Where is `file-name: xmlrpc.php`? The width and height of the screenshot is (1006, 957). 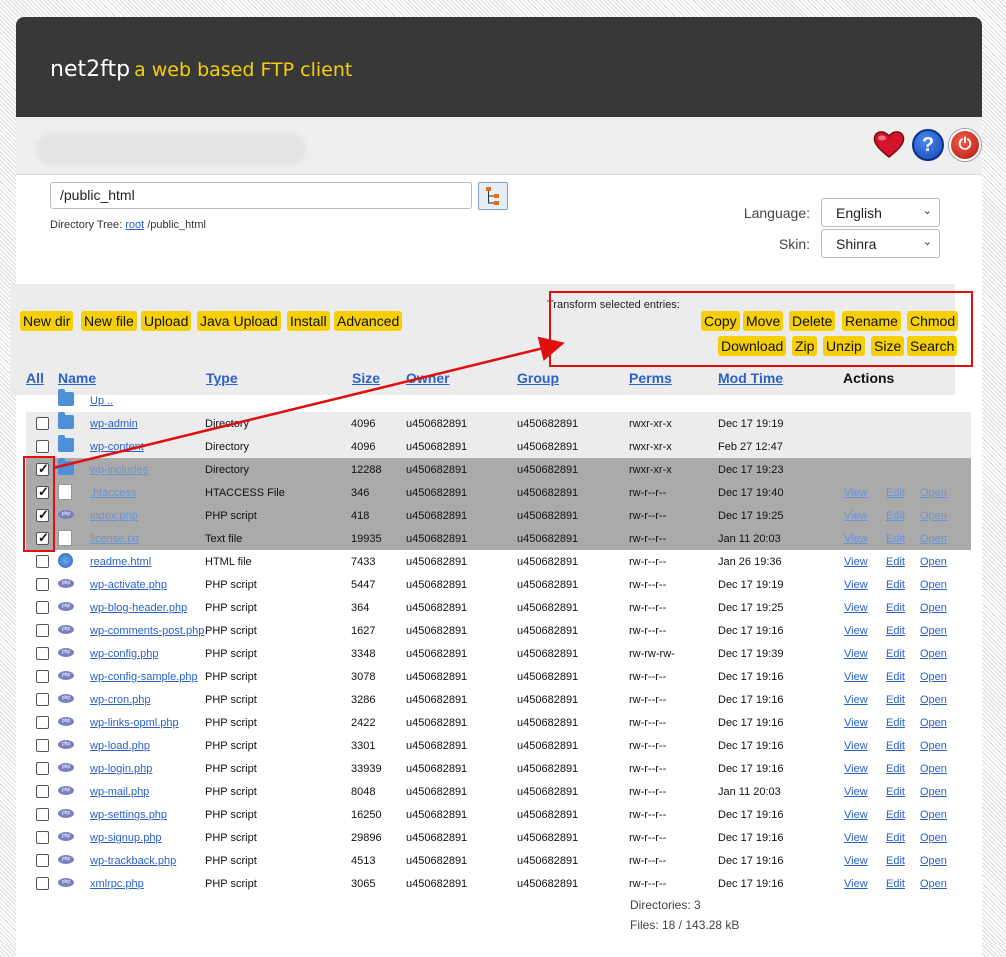 file-name: xmlrpc.php is located at coordinates (117, 884).